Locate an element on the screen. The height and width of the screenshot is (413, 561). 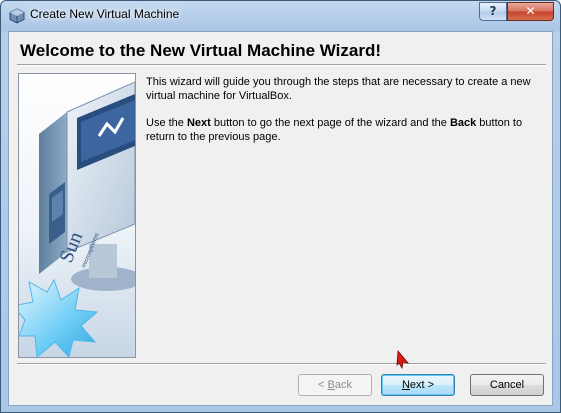
virtualbox-monitor-illustration: Sun microsystems is located at coordinates (77, 215).